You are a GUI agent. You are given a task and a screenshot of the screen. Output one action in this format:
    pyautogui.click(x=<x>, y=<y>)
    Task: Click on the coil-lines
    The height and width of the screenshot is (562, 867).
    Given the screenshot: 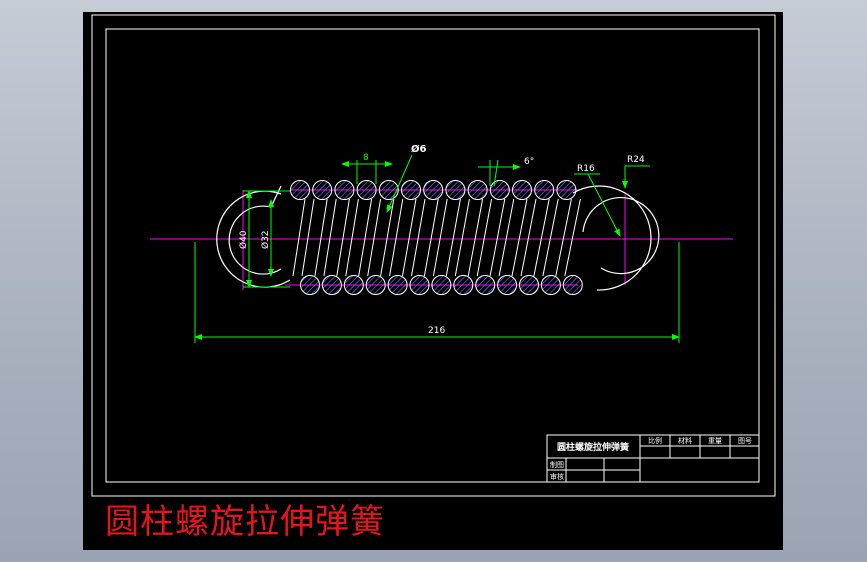 What is the action you would take?
    pyautogui.click(x=436, y=237)
    